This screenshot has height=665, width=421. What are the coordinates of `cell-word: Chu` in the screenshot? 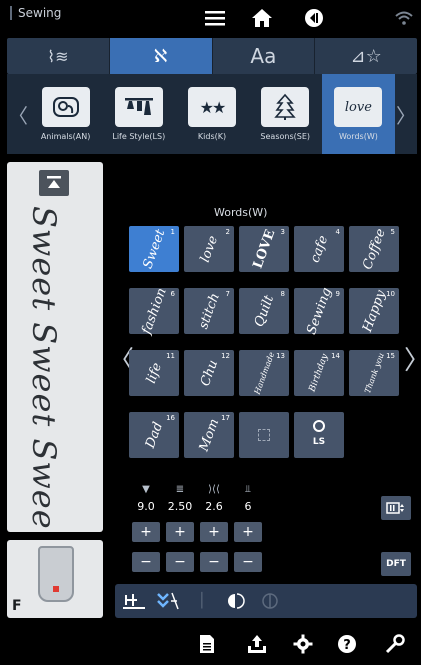 It's located at (209, 373).